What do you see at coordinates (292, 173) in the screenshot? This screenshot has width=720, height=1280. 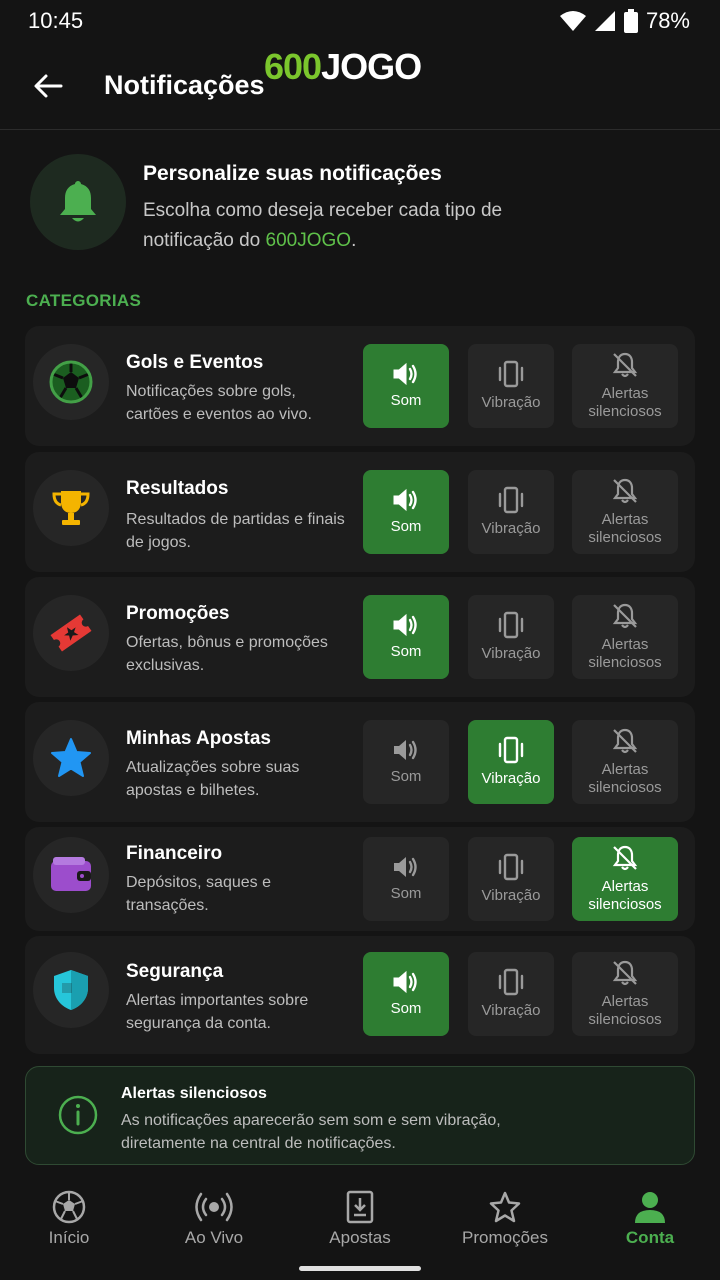 I see `intro-title: Personalize suas notificações` at bounding box center [292, 173].